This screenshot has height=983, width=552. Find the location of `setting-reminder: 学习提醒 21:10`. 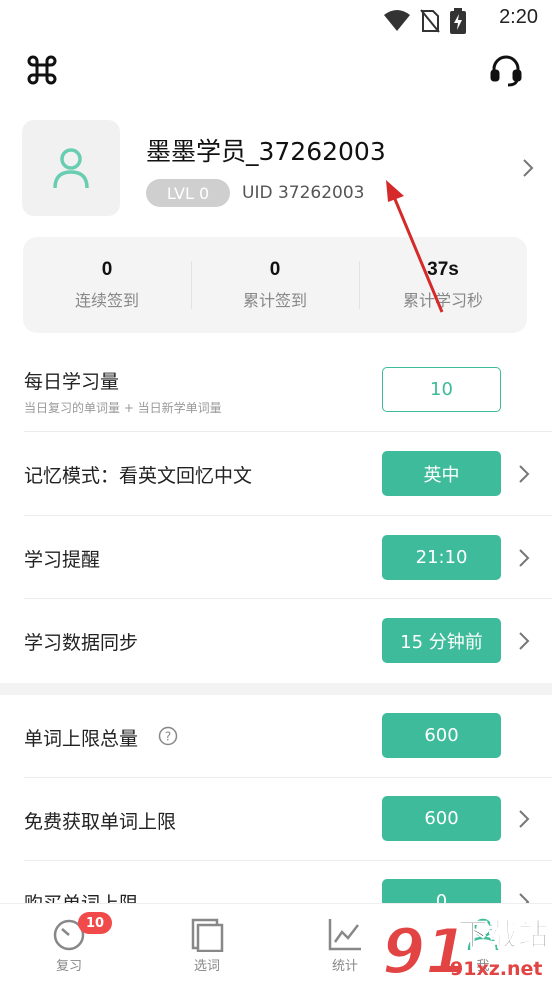

setting-reminder: 学习提醒 21:10 is located at coordinates (276, 557).